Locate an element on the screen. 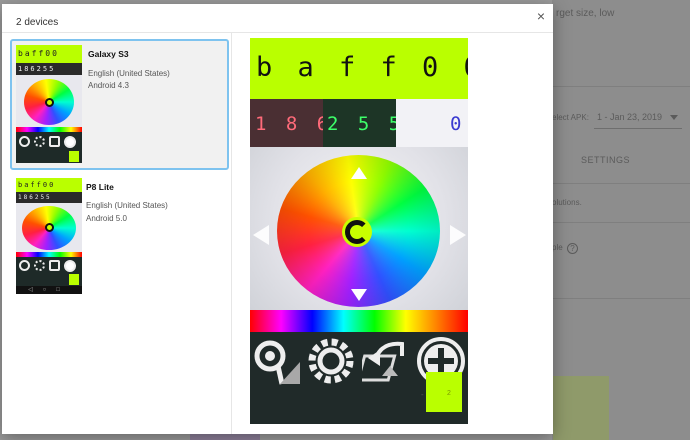 This screenshot has width=690, height=440. arrow-left-icon is located at coordinates (261, 235).